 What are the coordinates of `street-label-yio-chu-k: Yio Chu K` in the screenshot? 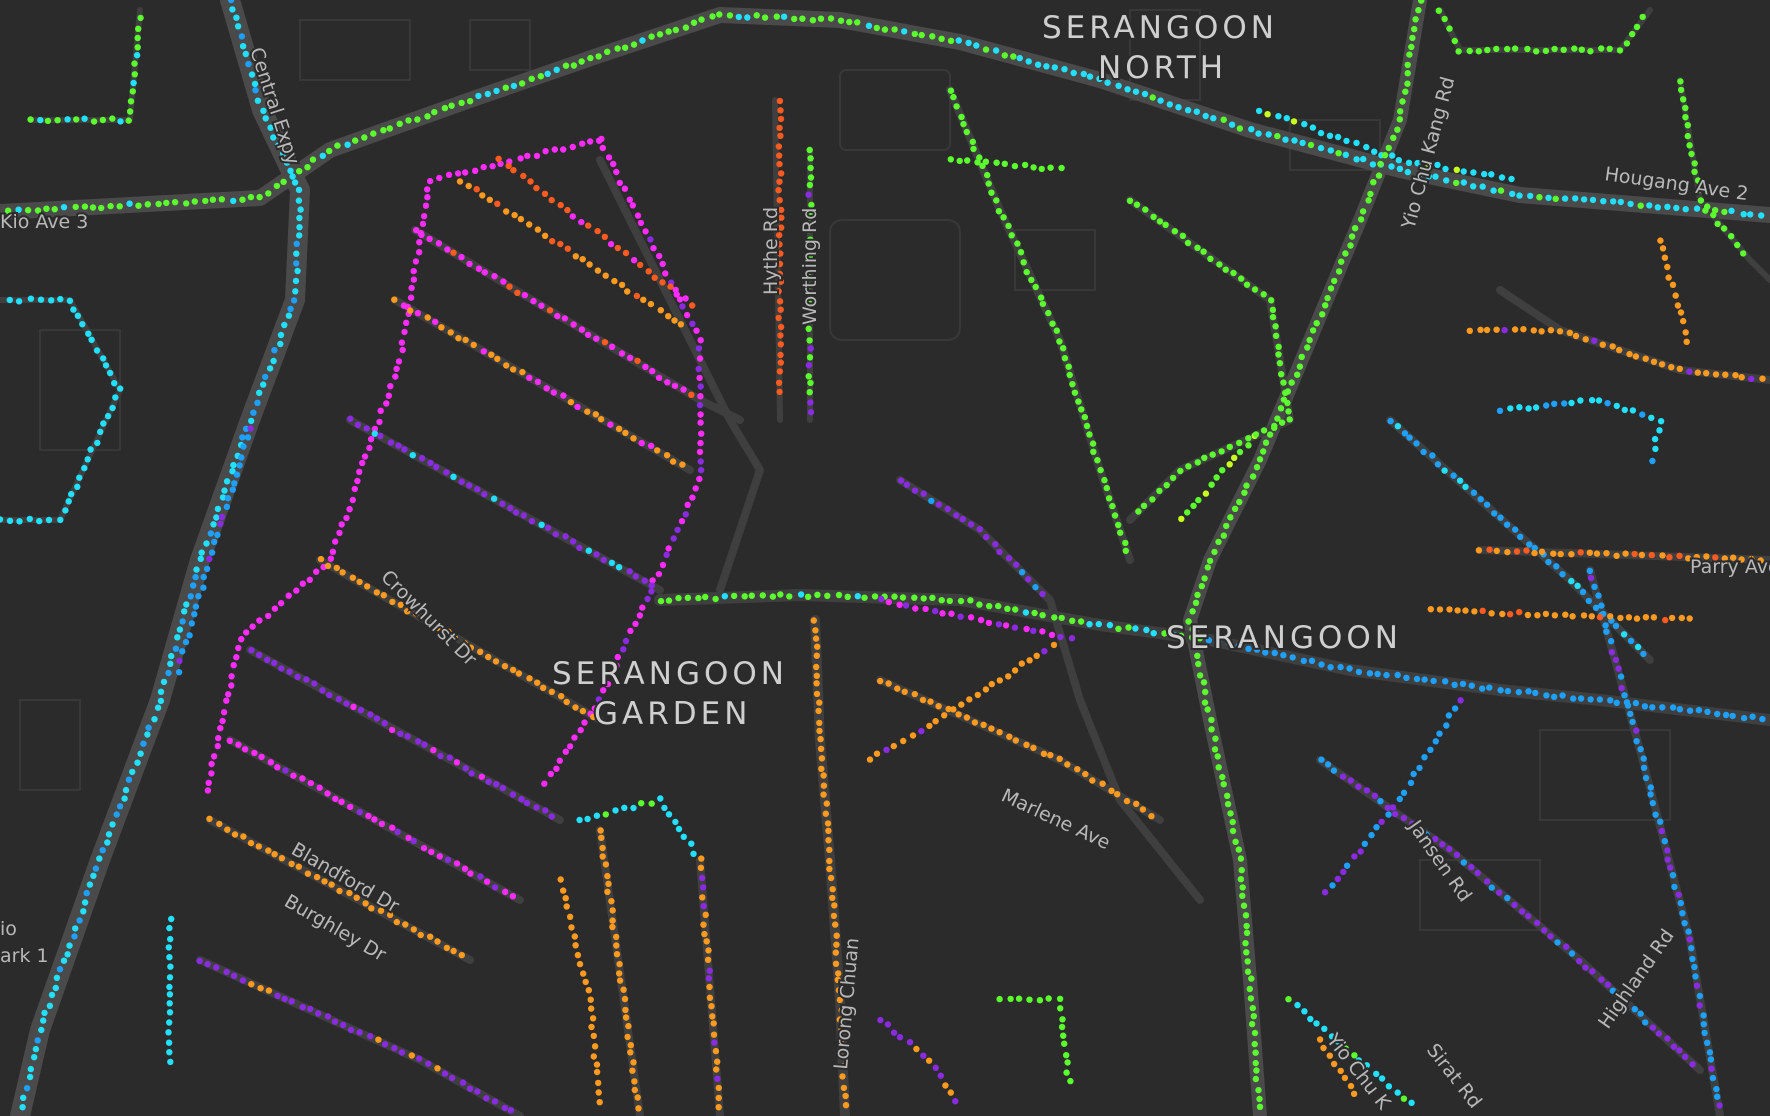 It's located at (1358, 1071).